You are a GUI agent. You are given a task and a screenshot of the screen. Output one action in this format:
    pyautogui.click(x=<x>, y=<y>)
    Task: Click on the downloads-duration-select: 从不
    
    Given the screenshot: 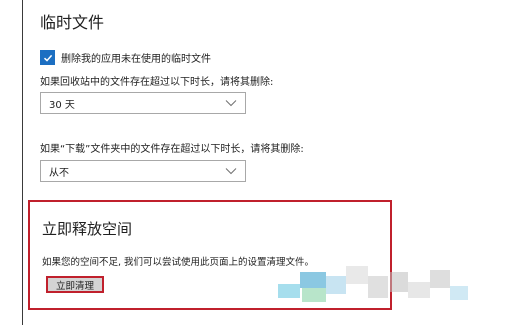 What is the action you would take?
    pyautogui.click(x=143, y=171)
    